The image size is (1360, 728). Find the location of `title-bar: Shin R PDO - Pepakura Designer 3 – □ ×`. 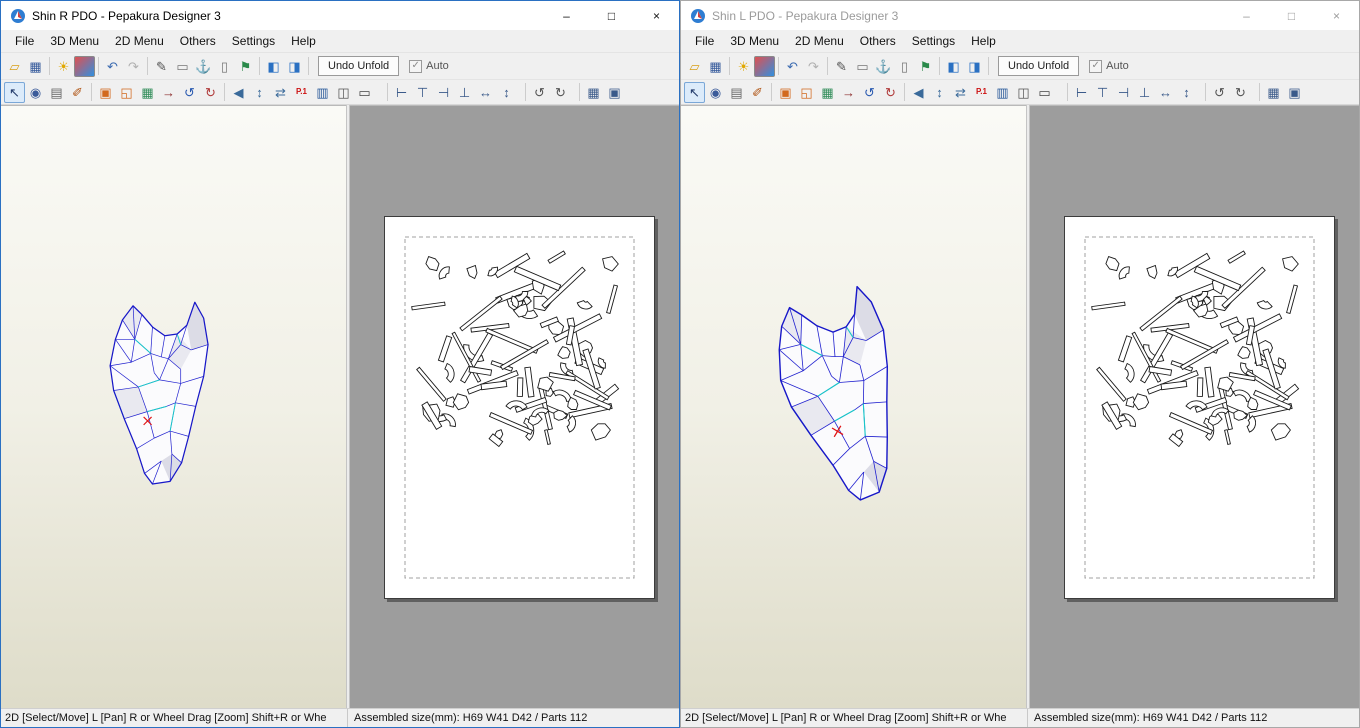

title-bar: Shin R PDO - Pepakura Designer 3 – □ × is located at coordinates (340, 15).